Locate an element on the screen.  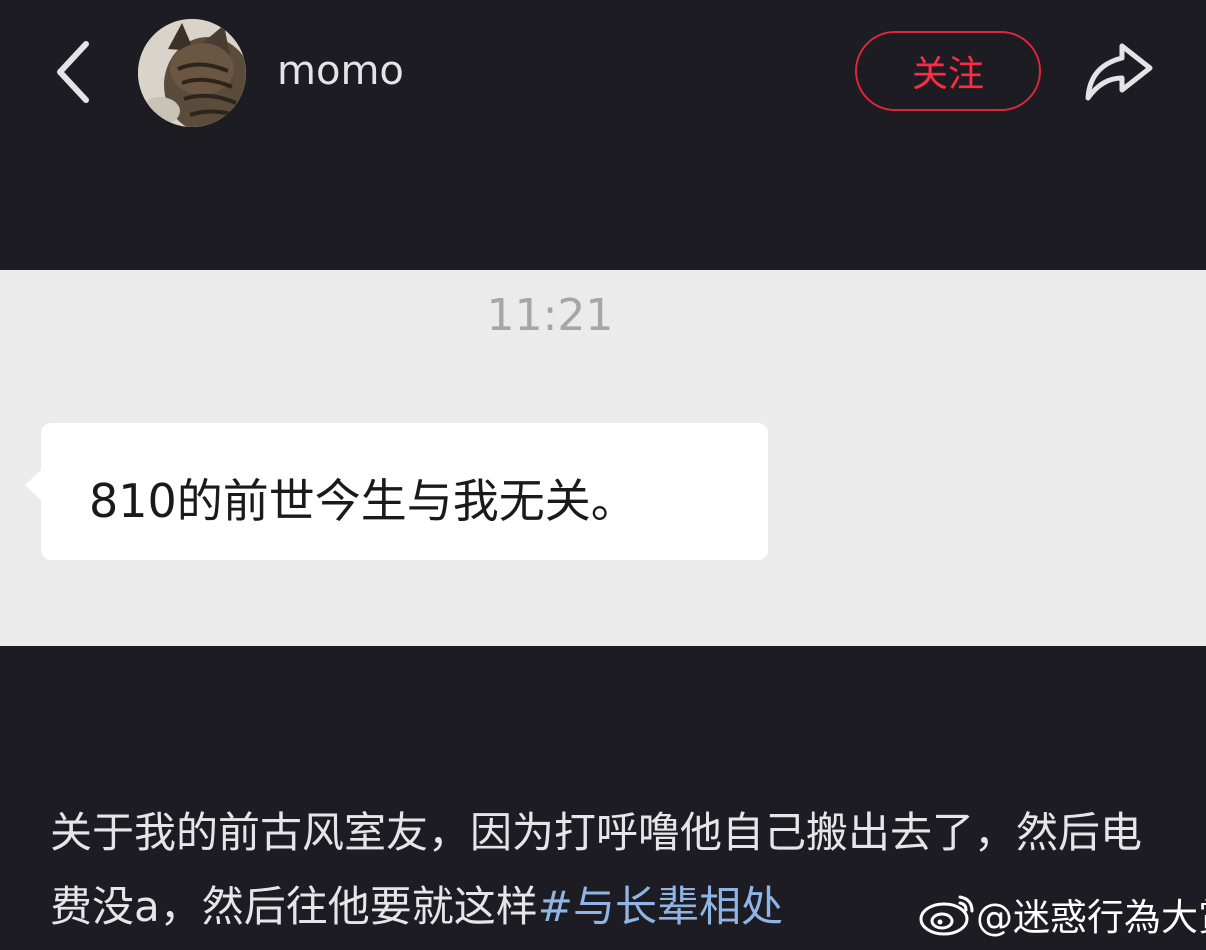
chat-message-text: 810的前世今生与我无关。 is located at coordinates (363, 501).